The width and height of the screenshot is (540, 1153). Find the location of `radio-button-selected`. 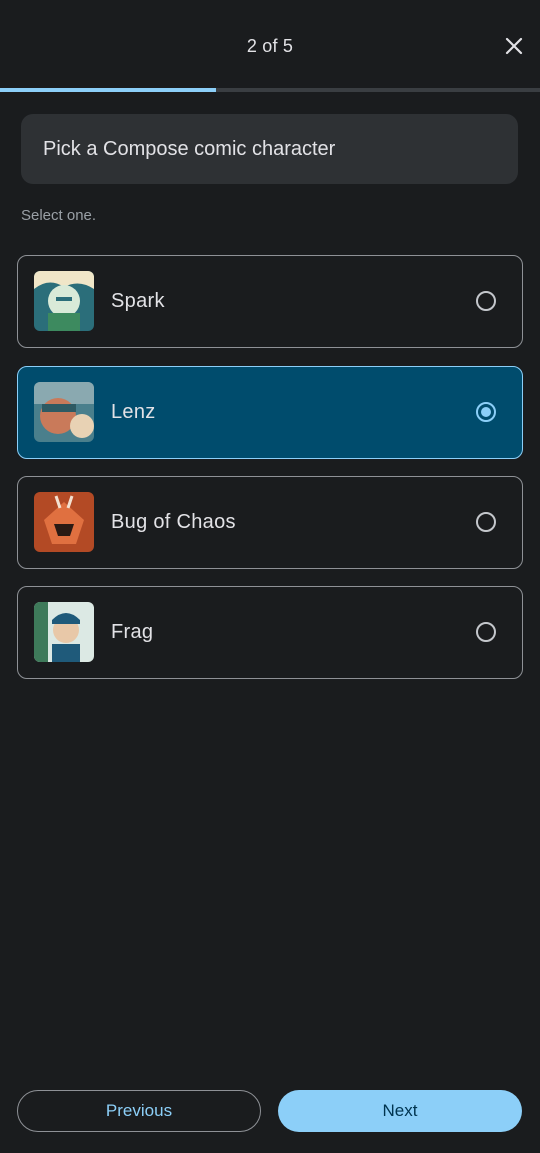

radio-button-selected is located at coordinates (486, 412).